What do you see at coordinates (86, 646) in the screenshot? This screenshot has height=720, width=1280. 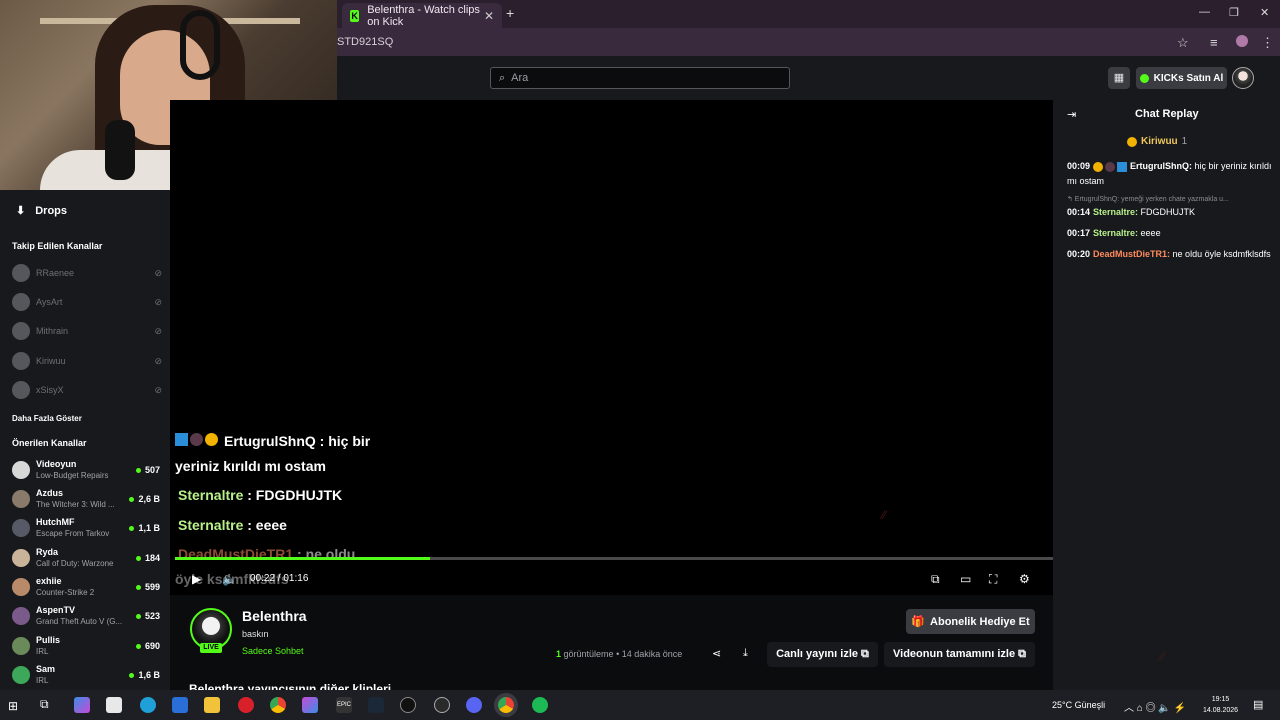 I see `recommended-channel: Pullis IRL 690` at bounding box center [86, 646].